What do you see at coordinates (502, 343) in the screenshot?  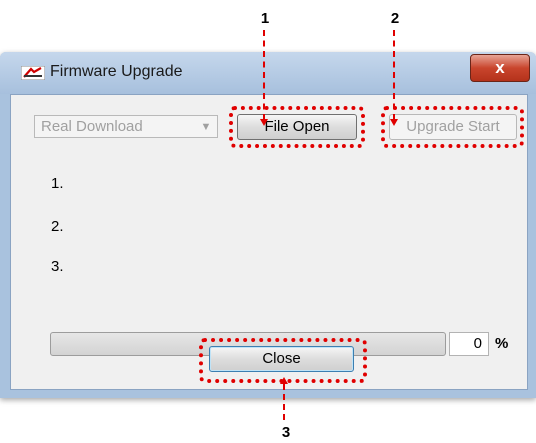 I see `percent-sign: %` at bounding box center [502, 343].